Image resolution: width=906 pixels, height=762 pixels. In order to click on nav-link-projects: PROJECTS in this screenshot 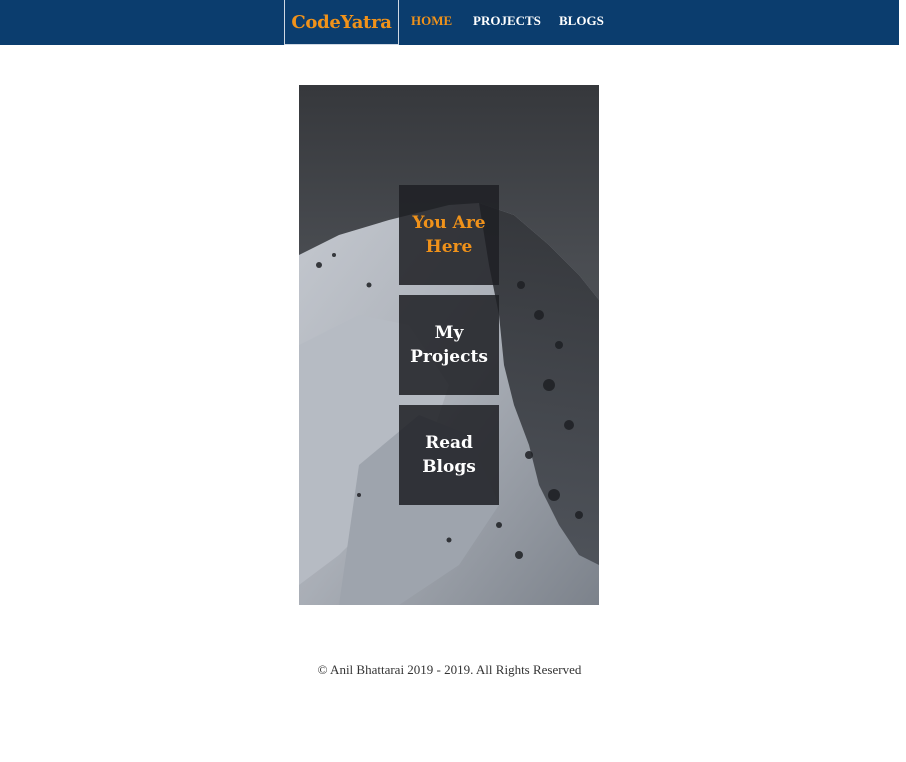, I will do `click(507, 21)`.